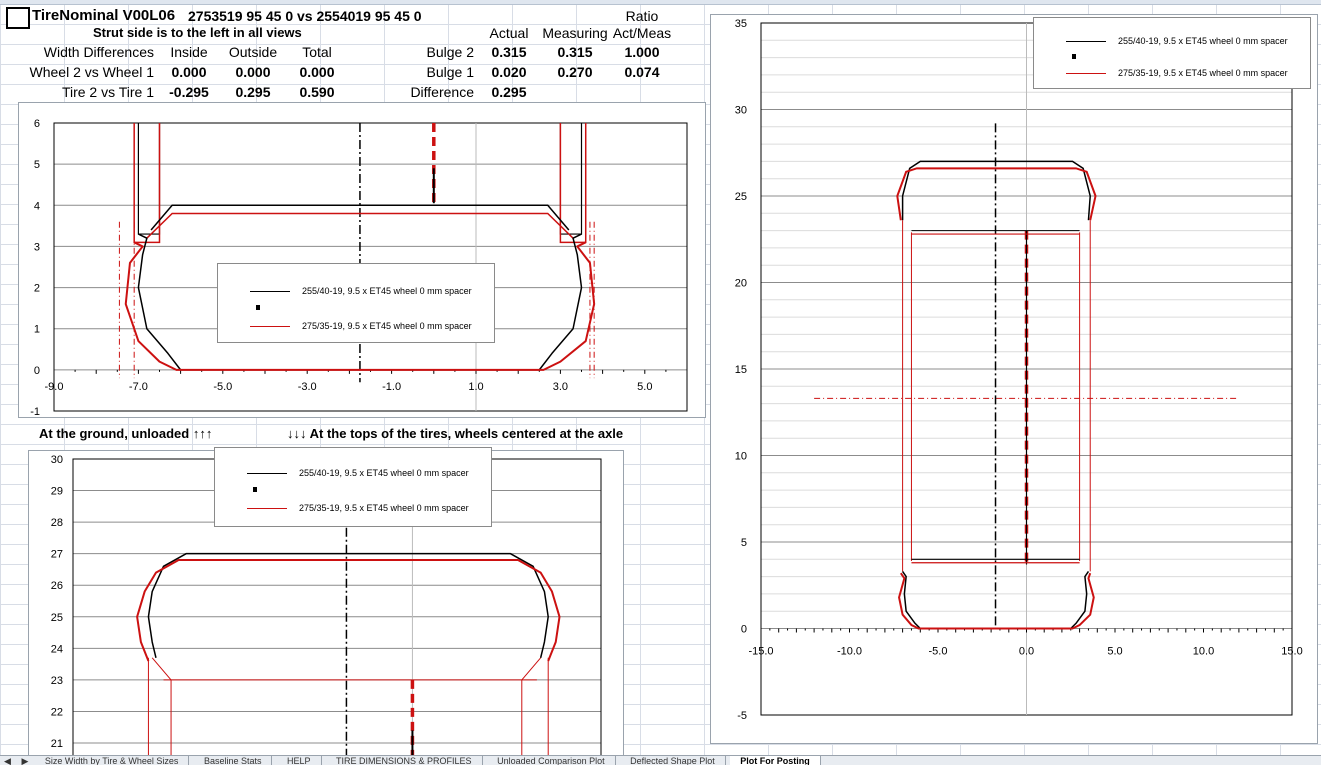 The image size is (1321, 765). Describe the element at coordinates (57, 744) in the screenshot. I see `y-tick-label: 21` at that location.